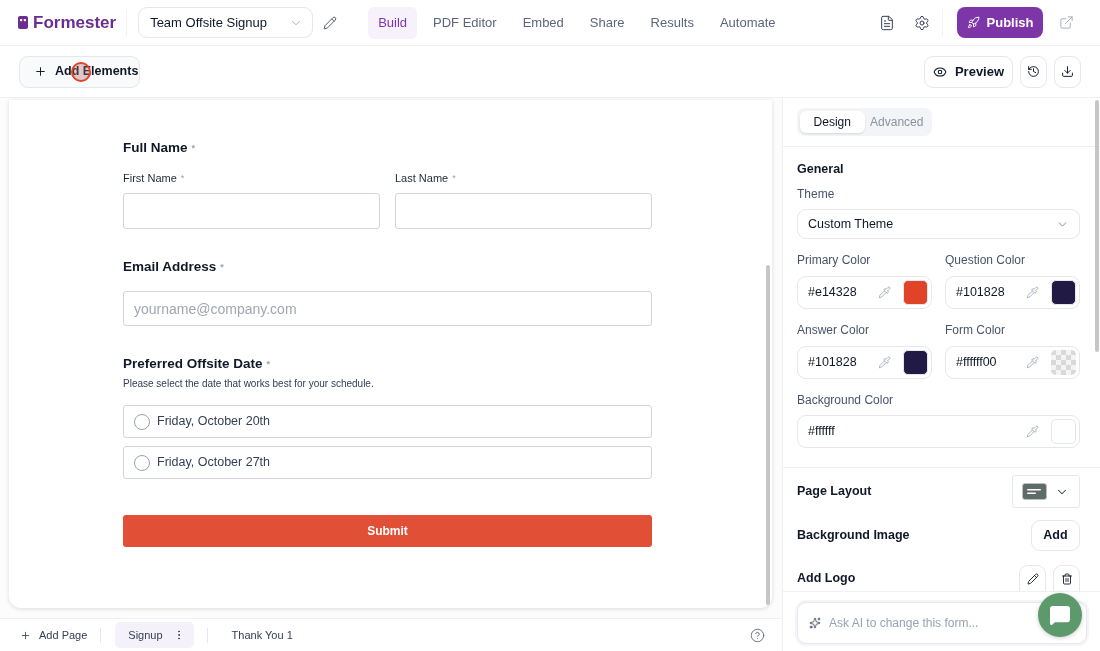 The image size is (1100, 651). What do you see at coordinates (249, 384) in the screenshot?
I see `field-description: Please select the date that works best for your schedule.` at bounding box center [249, 384].